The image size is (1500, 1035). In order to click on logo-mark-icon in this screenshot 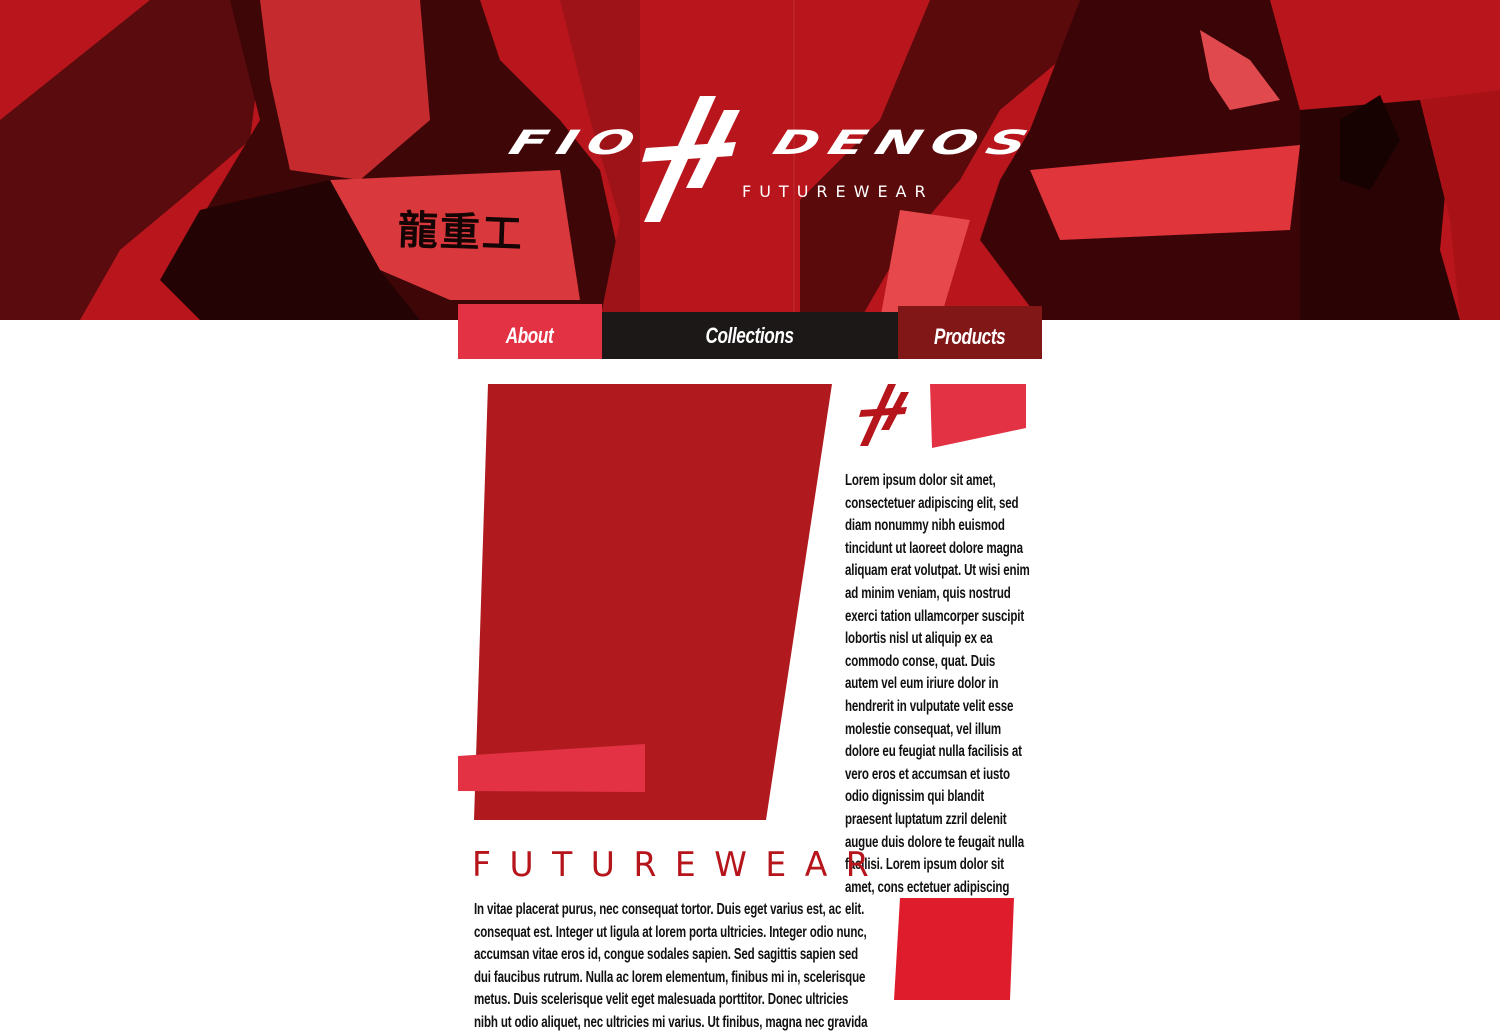, I will do `click(691, 159)`.